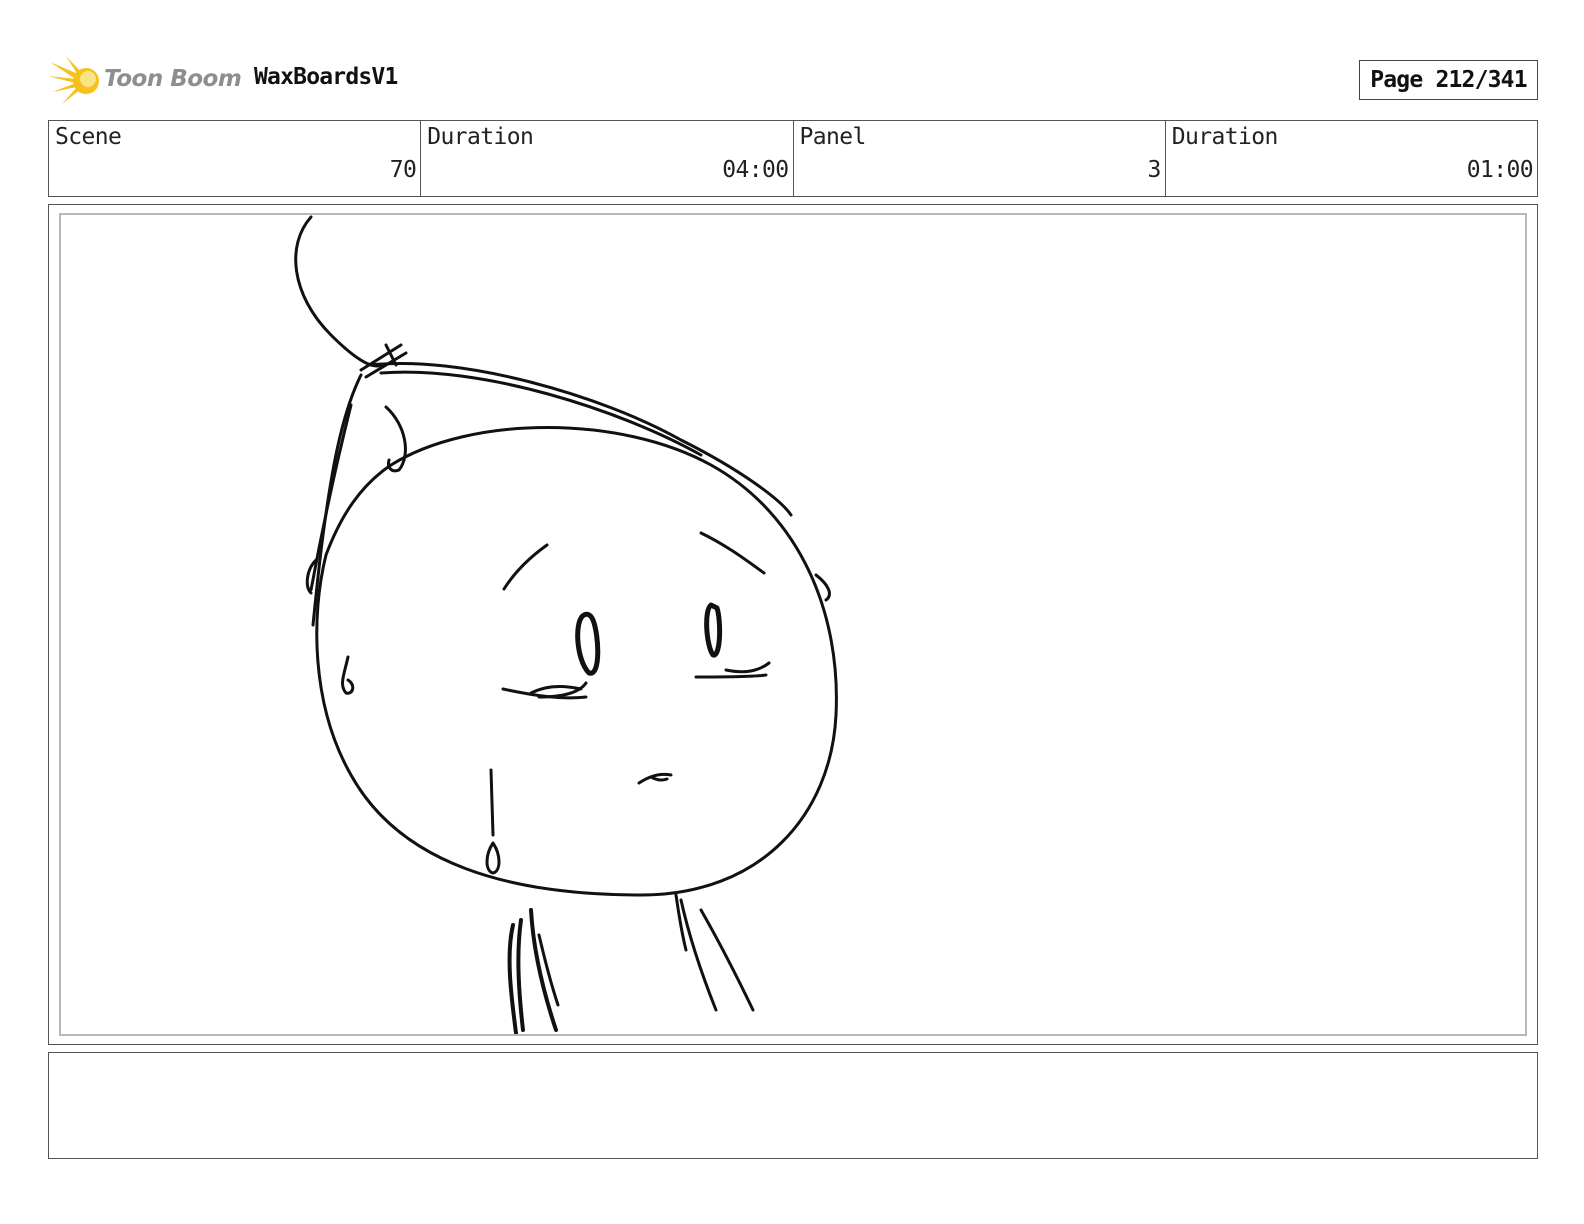  I want to click on scene-duration-label: Duration, so click(480, 137).